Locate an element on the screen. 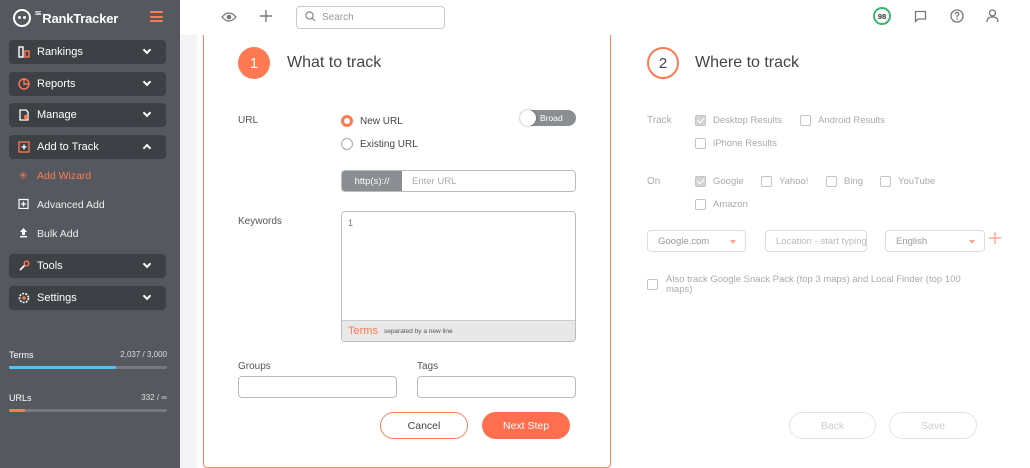 This screenshot has width=1030, height=468. urls-usage-bar is located at coordinates (88, 410).